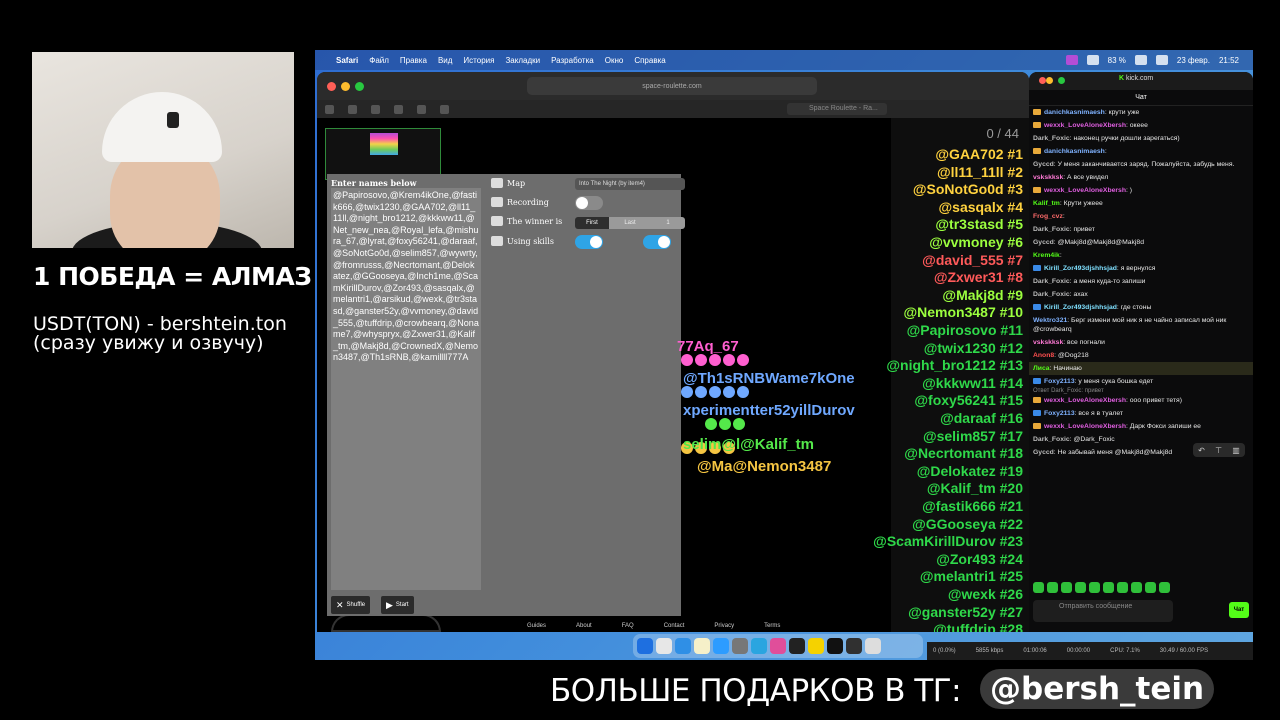  Describe the element at coordinates (1140, 60) in the screenshot. I see `wifi-icon` at that location.